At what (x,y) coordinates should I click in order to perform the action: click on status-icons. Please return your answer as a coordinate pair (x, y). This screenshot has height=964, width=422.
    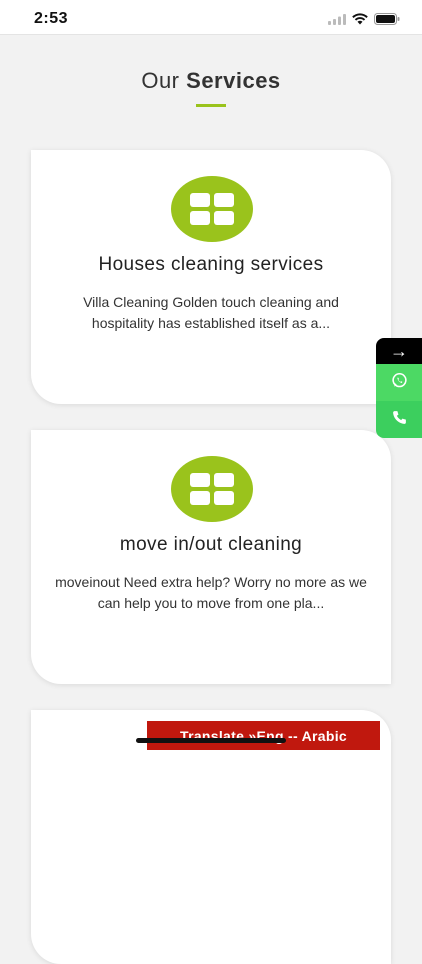
    Looking at the image, I should click on (364, 21).